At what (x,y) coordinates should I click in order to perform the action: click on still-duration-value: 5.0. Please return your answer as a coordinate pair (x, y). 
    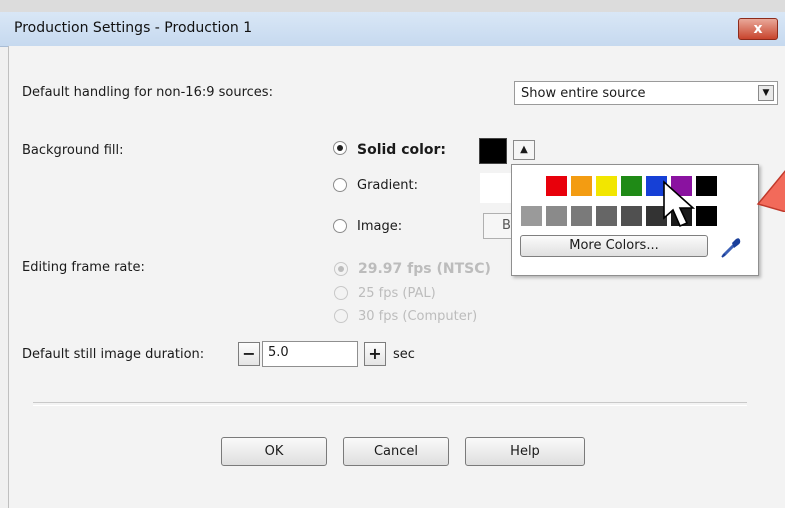
    Looking at the image, I should click on (278, 352).